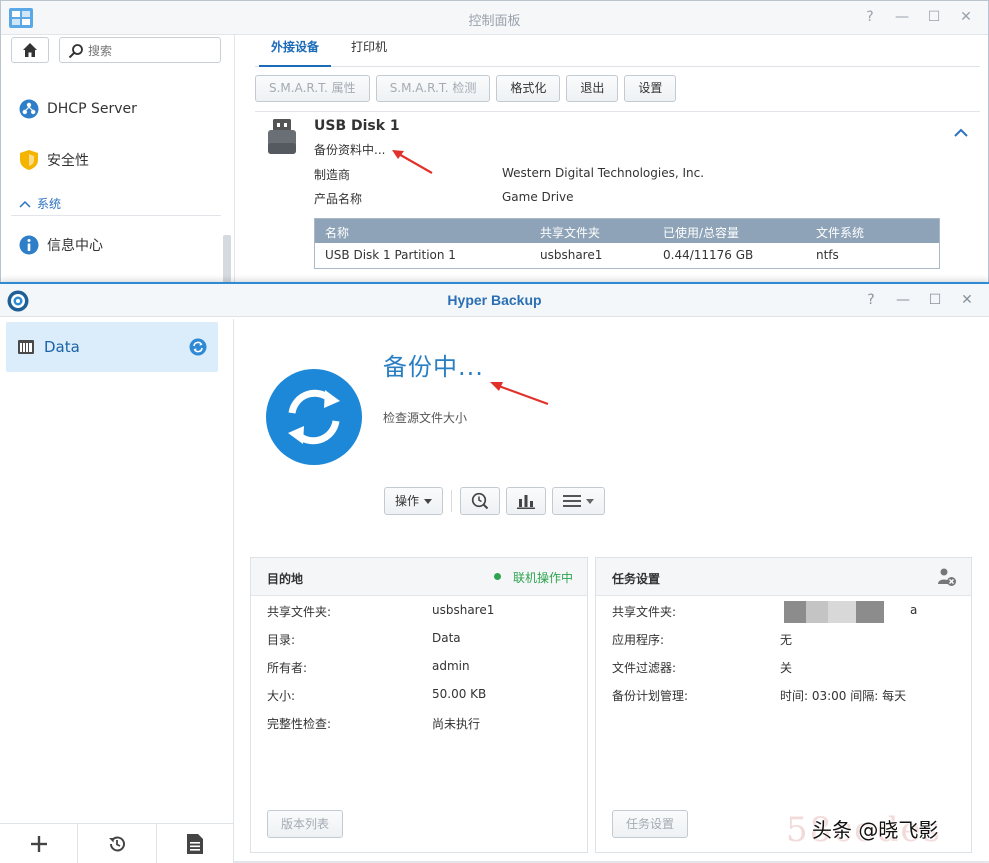 The image size is (989, 863). I want to click on plus-icon, so click(38, 843).